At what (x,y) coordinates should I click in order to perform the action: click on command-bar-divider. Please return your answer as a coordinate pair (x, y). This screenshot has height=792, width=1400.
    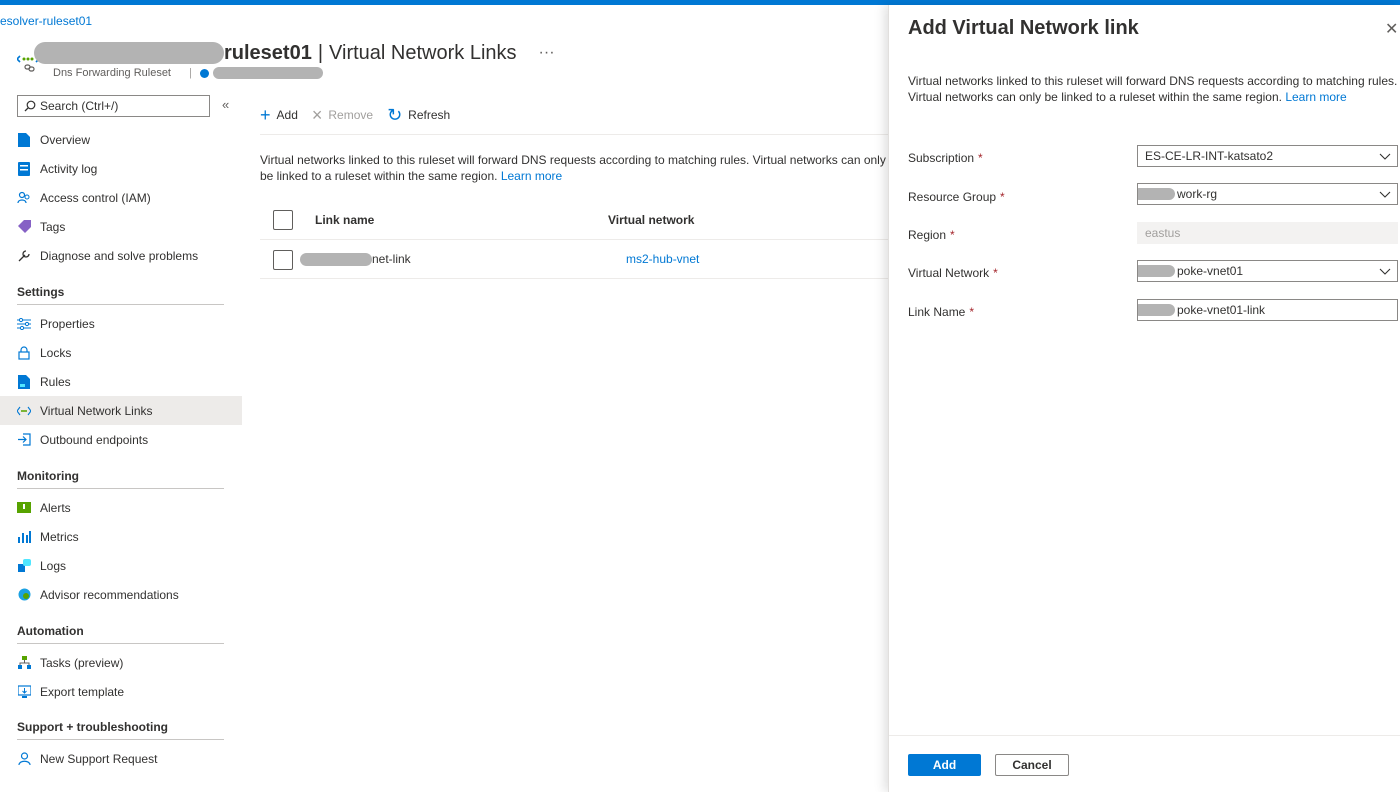
    Looking at the image, I should click on (574, 134).